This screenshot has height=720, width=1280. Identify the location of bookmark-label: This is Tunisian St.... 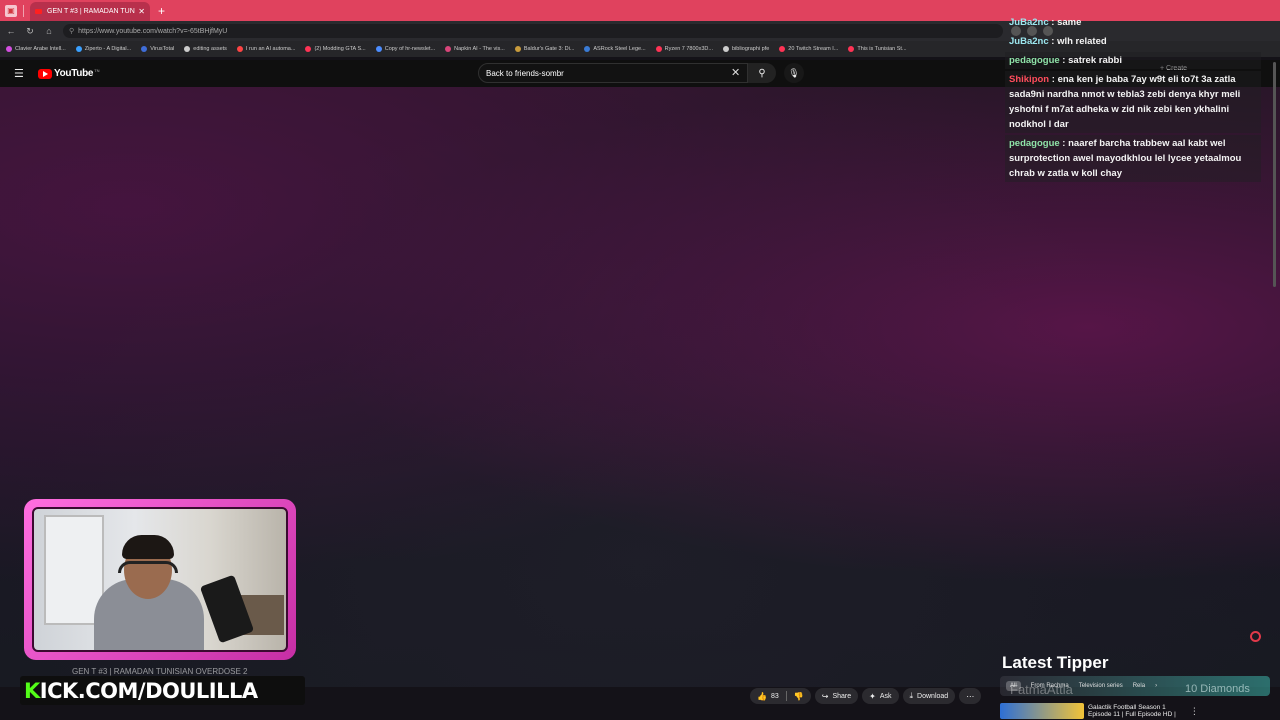
(882, 49).